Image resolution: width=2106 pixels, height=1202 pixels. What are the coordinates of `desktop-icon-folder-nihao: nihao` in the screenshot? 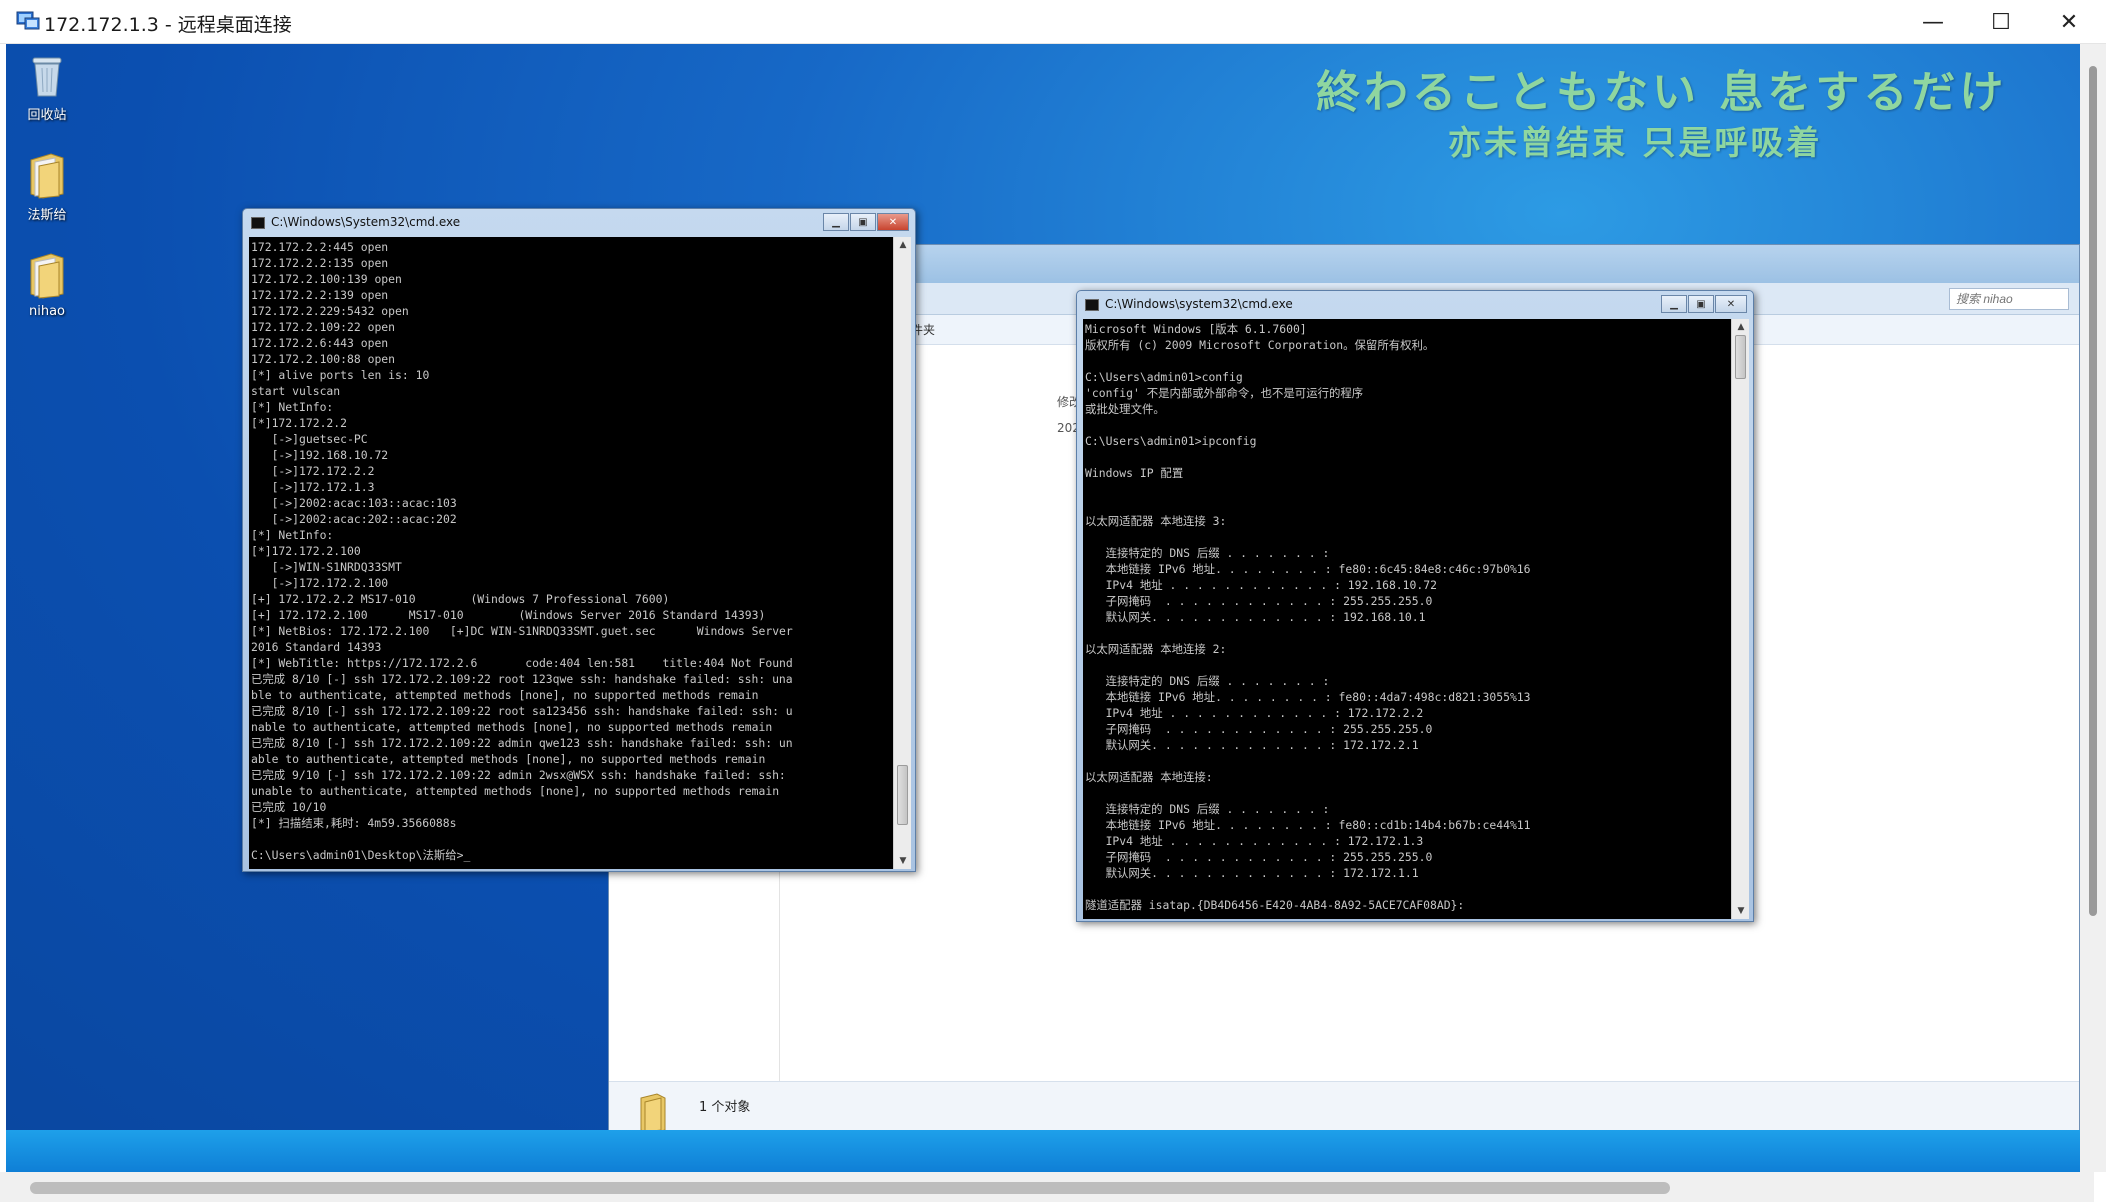 It's located at (47, 284).